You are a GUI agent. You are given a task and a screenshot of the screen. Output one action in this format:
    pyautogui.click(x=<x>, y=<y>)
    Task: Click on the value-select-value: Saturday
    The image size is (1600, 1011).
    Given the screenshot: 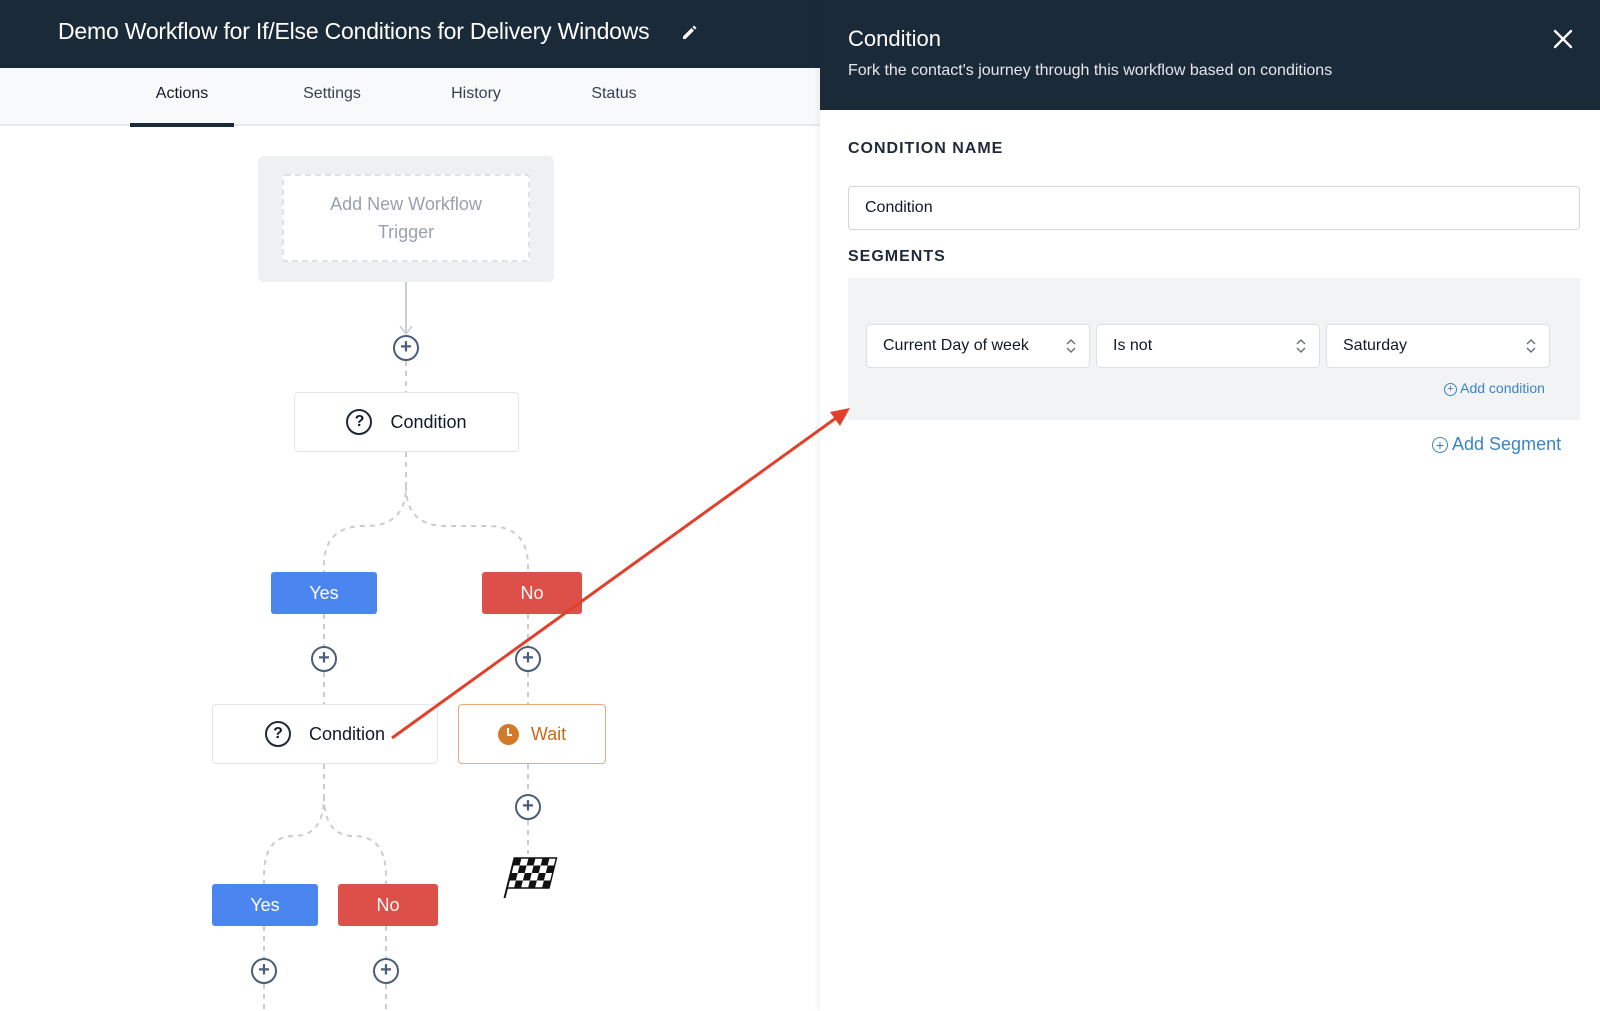 What is the action you would take?
    pyautogui.click(x=1375, y=345)
    